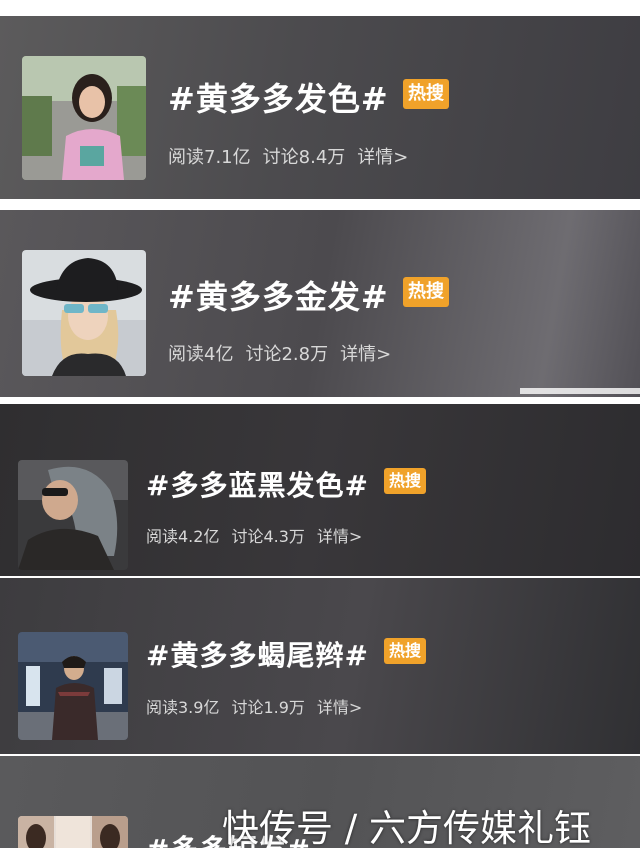  Describe the element at coordinates (183, 536) in the screenshot. I see `read-count: 阅读4.2亿` at that location.